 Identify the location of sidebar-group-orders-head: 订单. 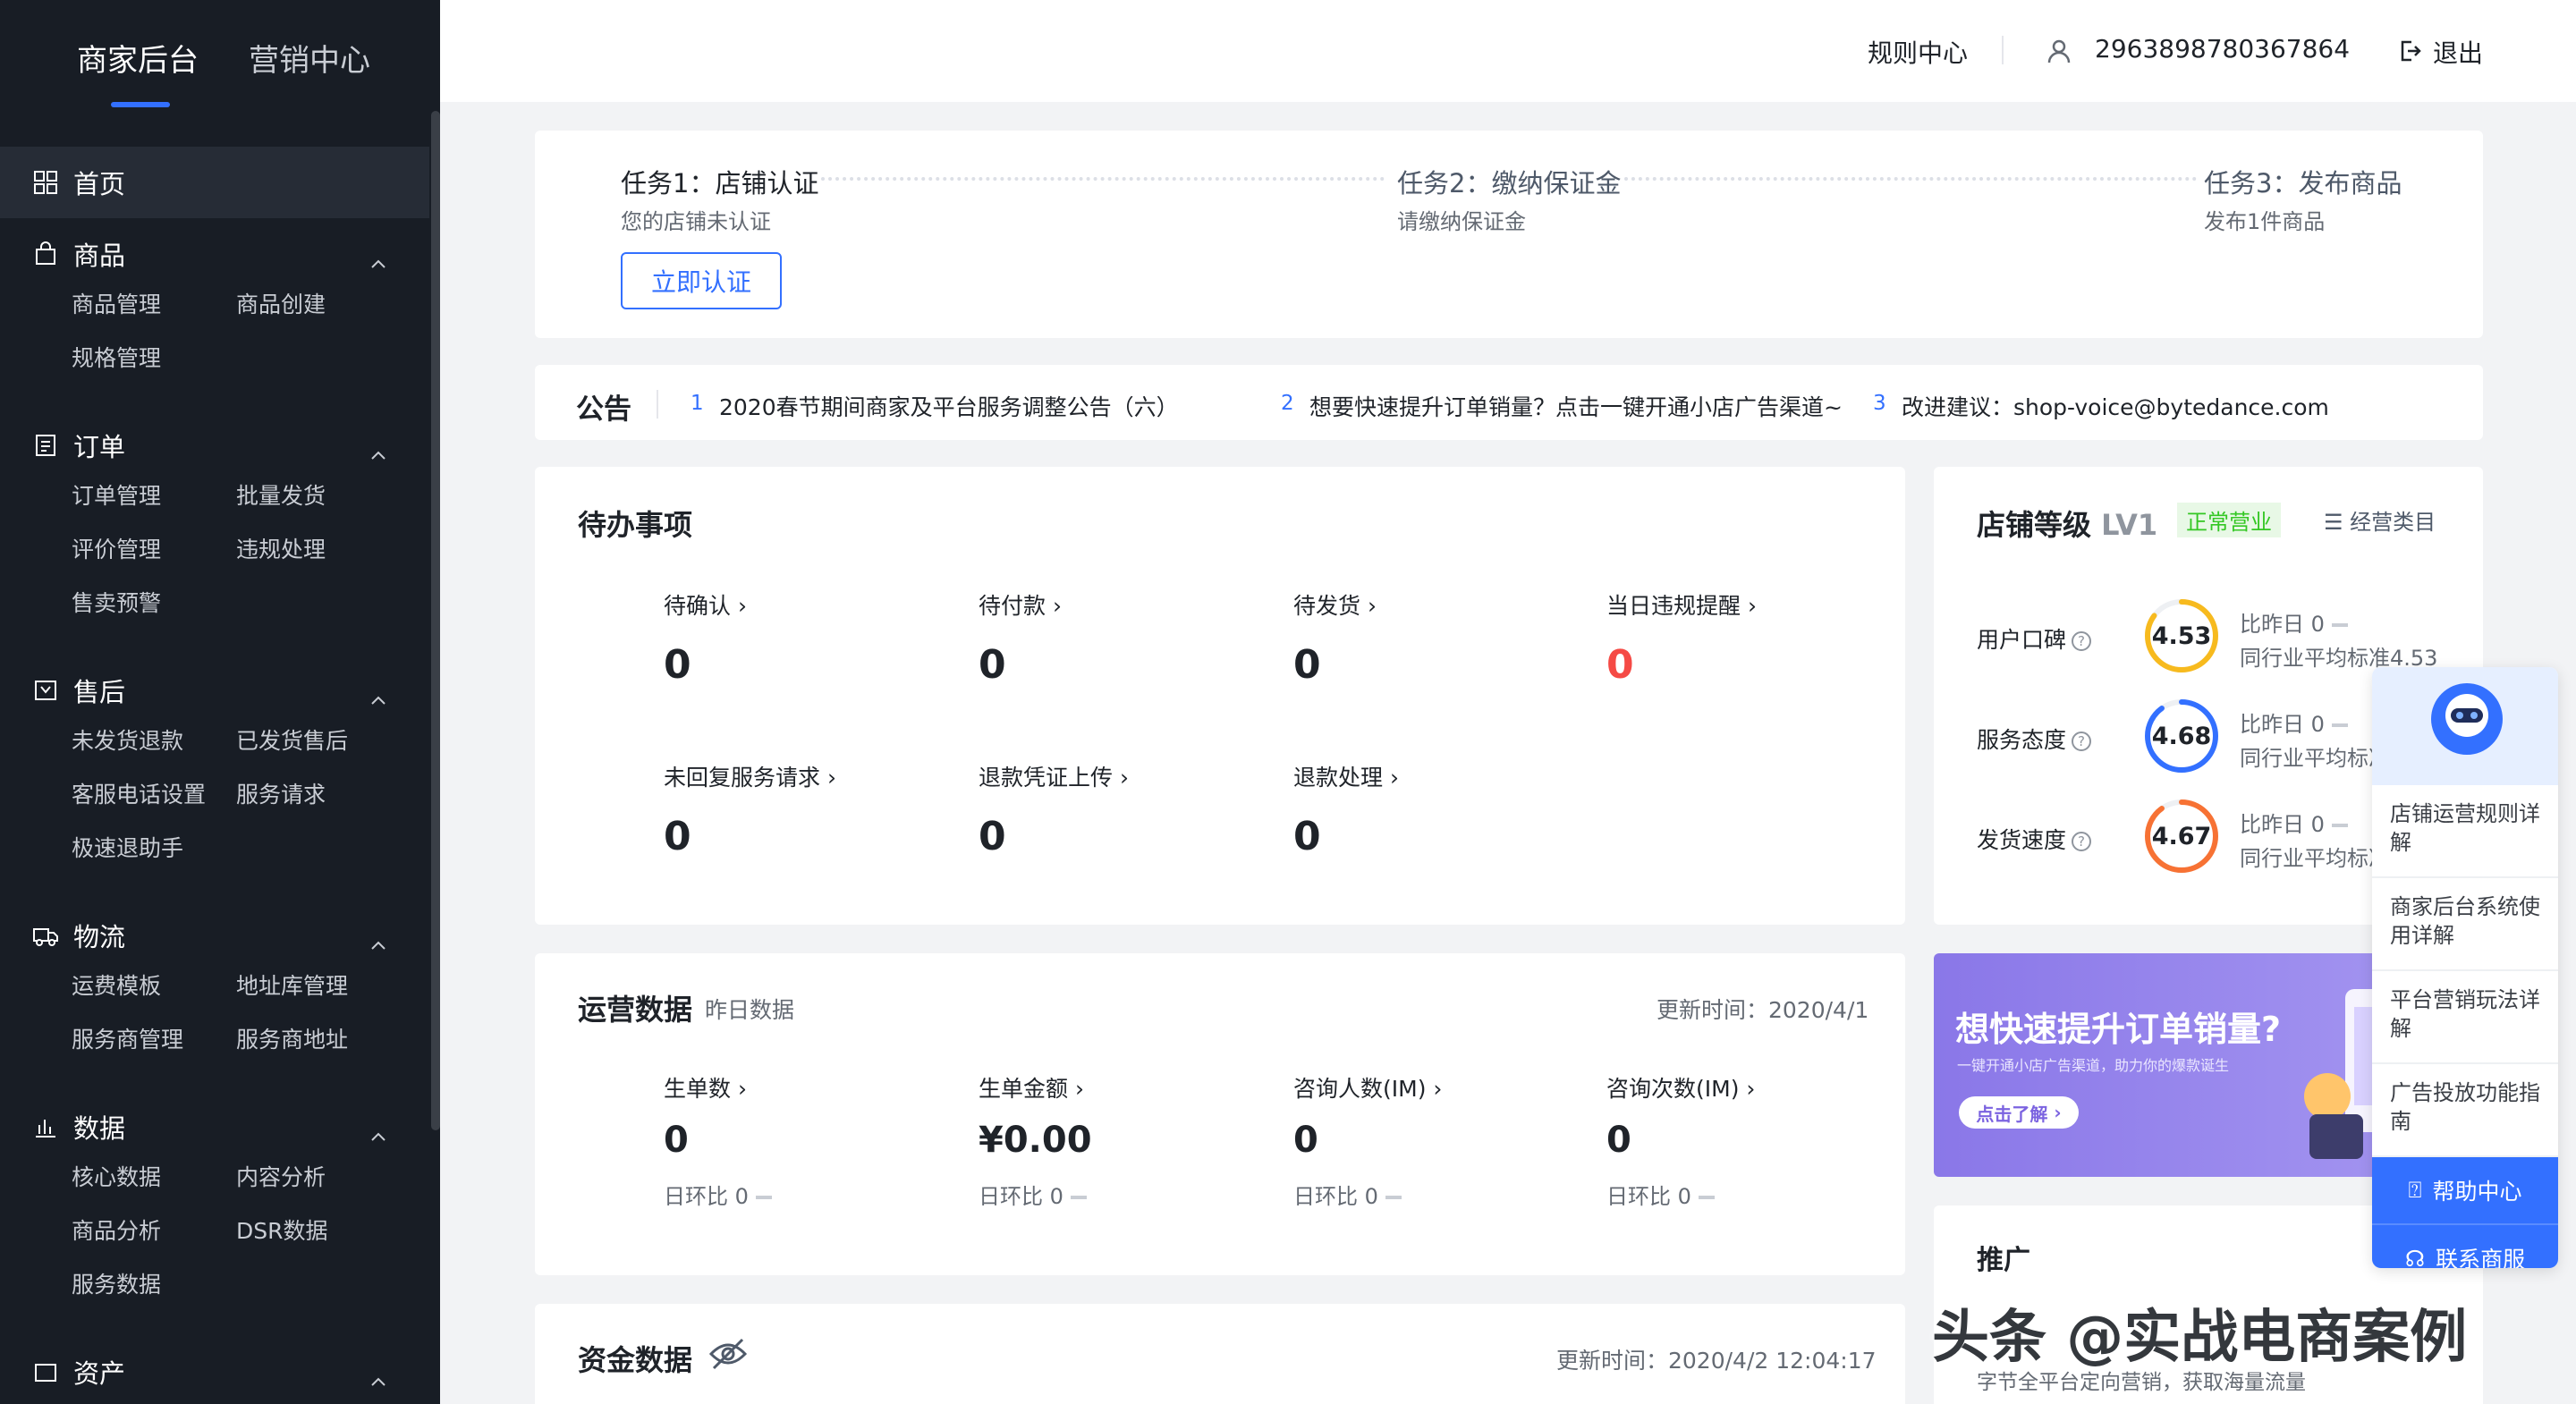
(214, 446).